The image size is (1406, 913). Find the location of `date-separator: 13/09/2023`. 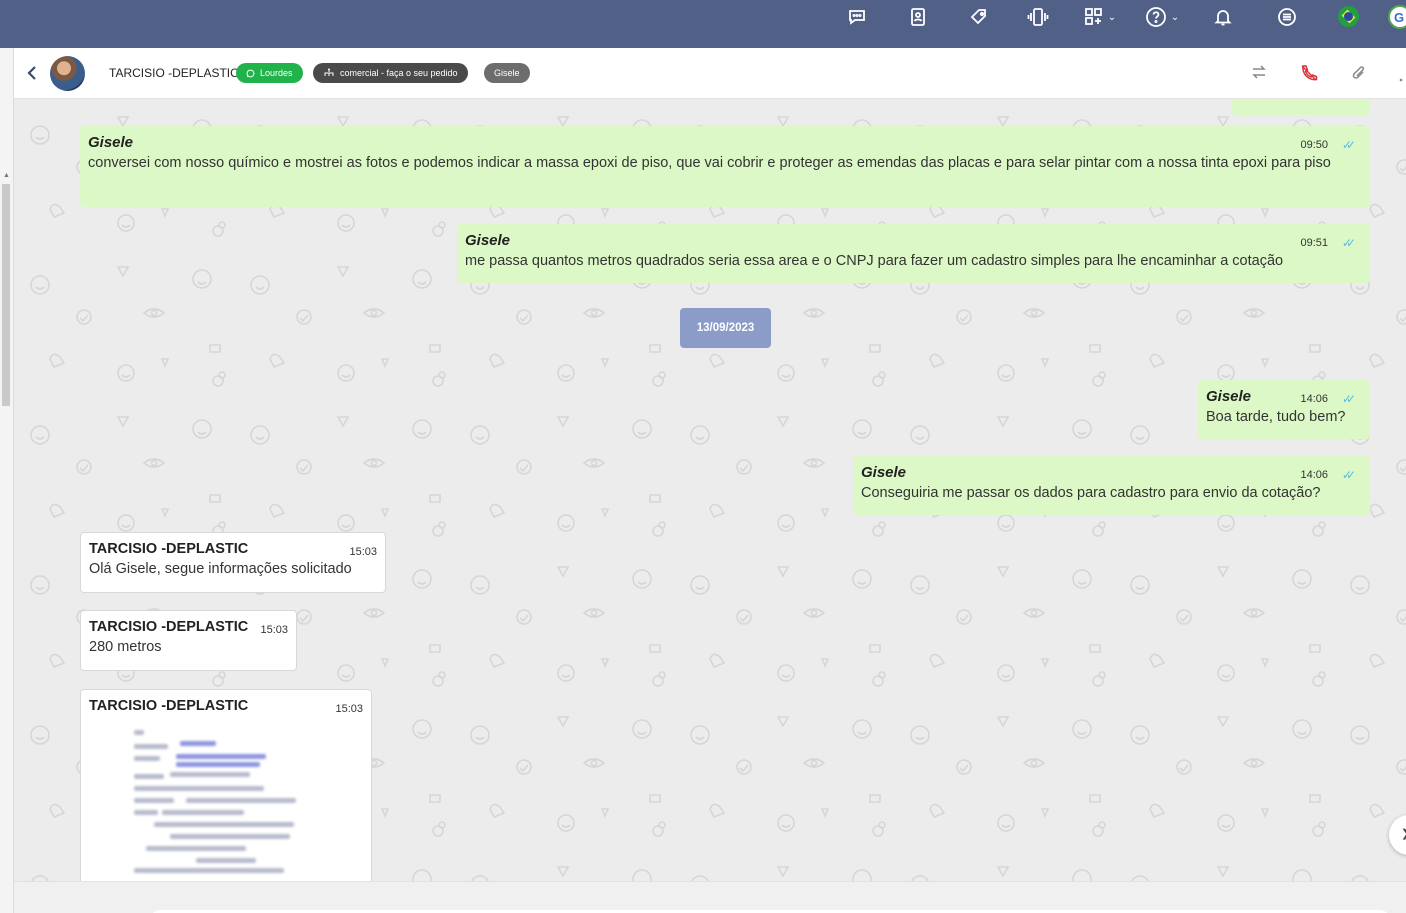

date-separator: 13/09/2023 is located at coordinates (725, 328).